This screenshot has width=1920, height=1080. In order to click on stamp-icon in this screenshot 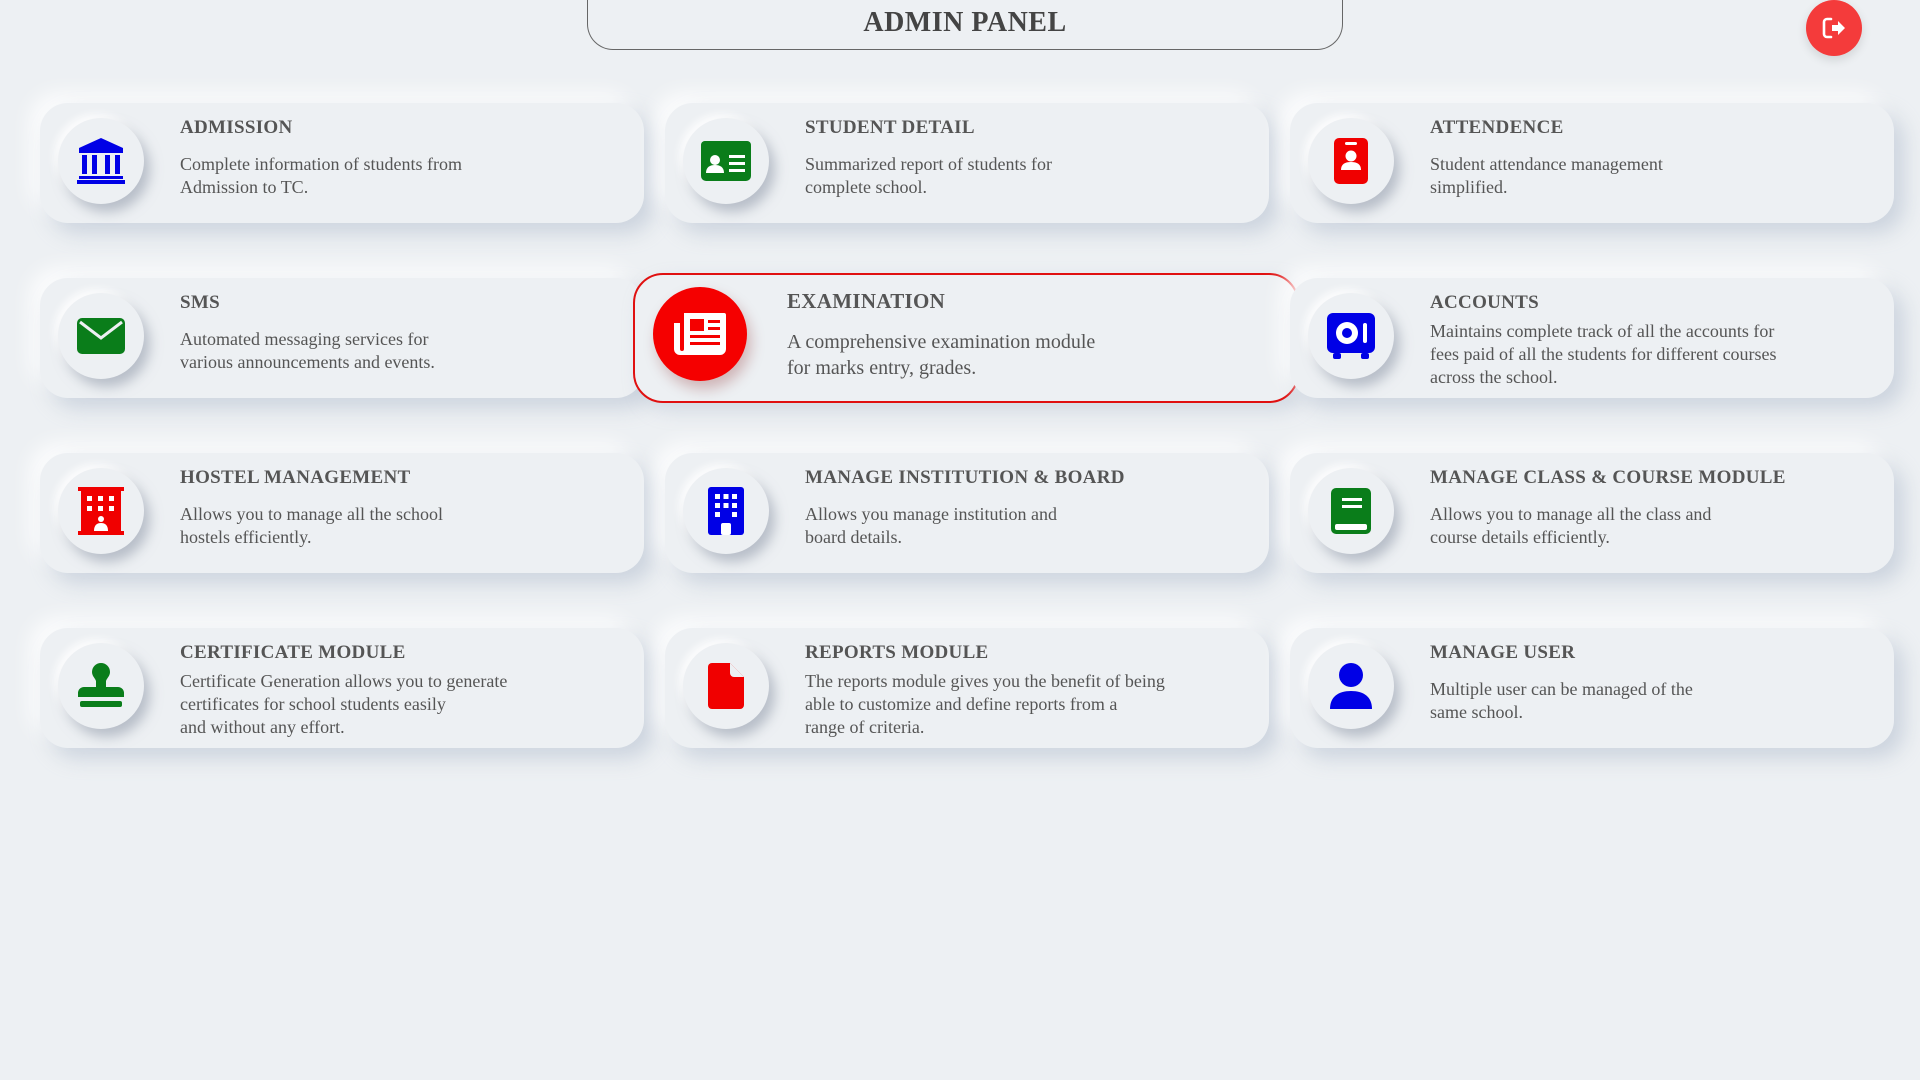, I will do `click(101, 686)`.